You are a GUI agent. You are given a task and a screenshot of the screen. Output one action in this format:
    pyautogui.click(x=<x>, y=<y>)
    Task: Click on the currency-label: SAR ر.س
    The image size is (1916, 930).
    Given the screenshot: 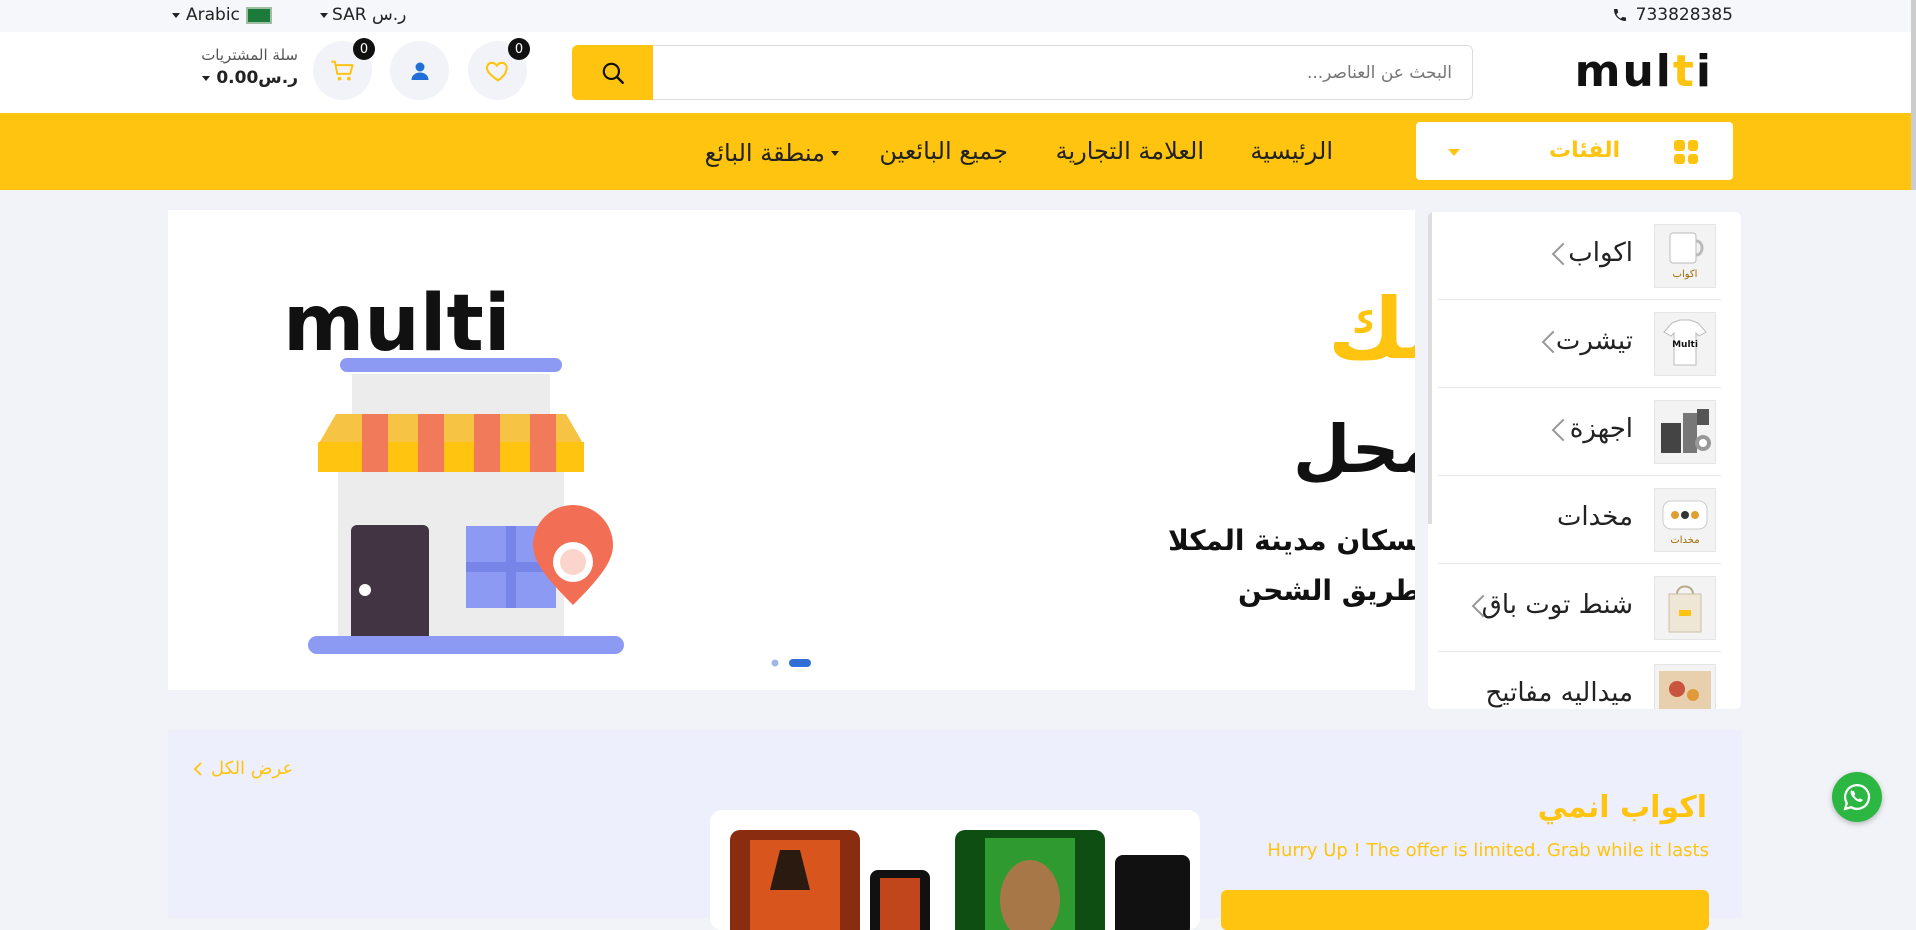 What is the action you would take?
    pyautogui.click(x=369, y=15)
    